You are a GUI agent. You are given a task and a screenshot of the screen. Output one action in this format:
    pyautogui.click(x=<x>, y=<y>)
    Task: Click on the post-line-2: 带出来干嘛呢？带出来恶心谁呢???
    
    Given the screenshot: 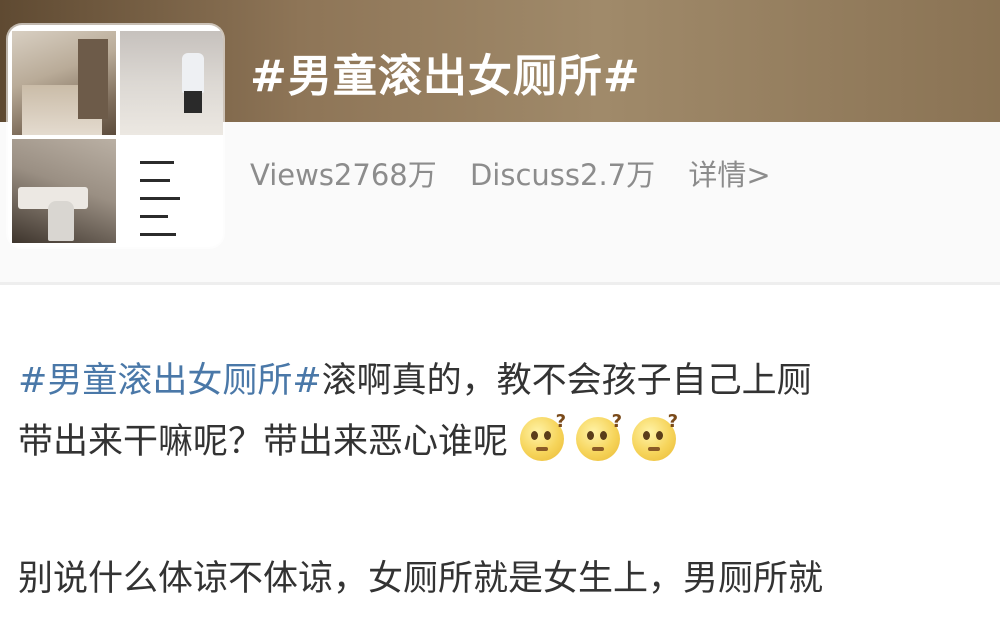 What is the action you would take?
    pyautogui.click(x=348, y=438)
    